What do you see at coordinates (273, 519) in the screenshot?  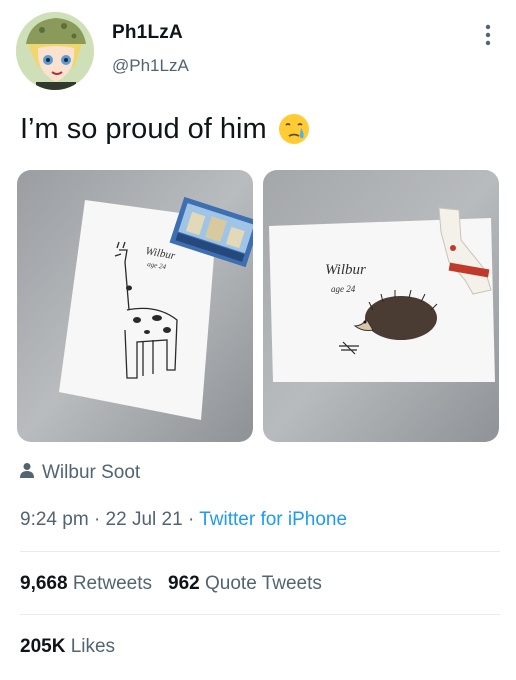 I see `tweet-source-link: Twitter for iPhone` at bounding box center [273, 519].